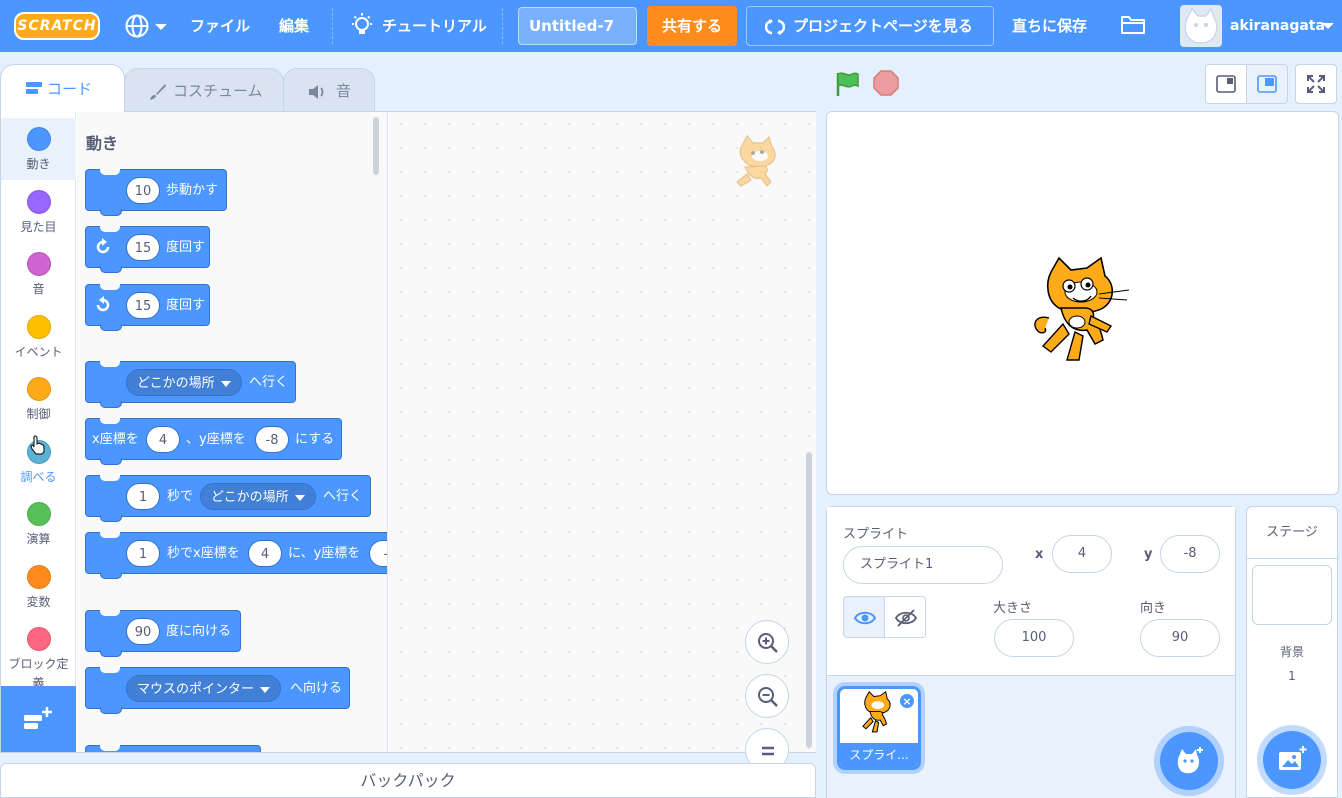 The image size is (1342, 798). What do you see at coordinates (1049, 26) in the screenshot?
I see `save-now-menu: 直ちに保存` at bounding box center [1049, 26].